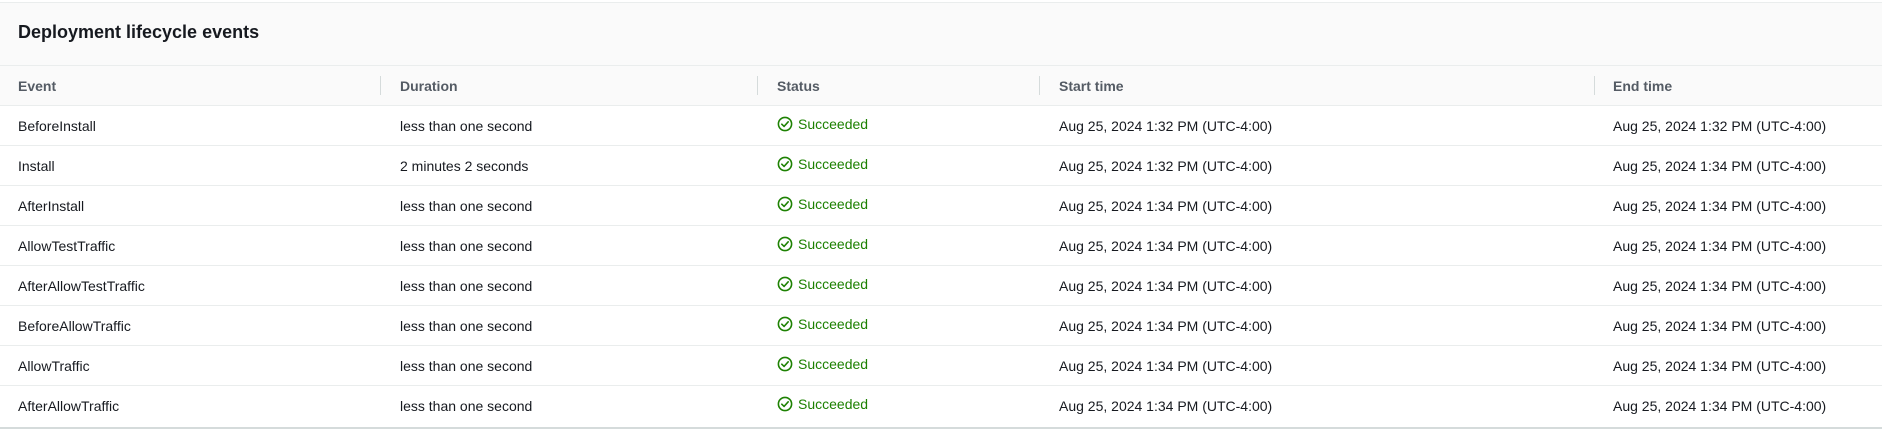 This screenshot has width=1882, height=430. I want to click on end-time-value: Aug 25, 2024 1:32 PM (UTC-4:00), so click(1720, 125).